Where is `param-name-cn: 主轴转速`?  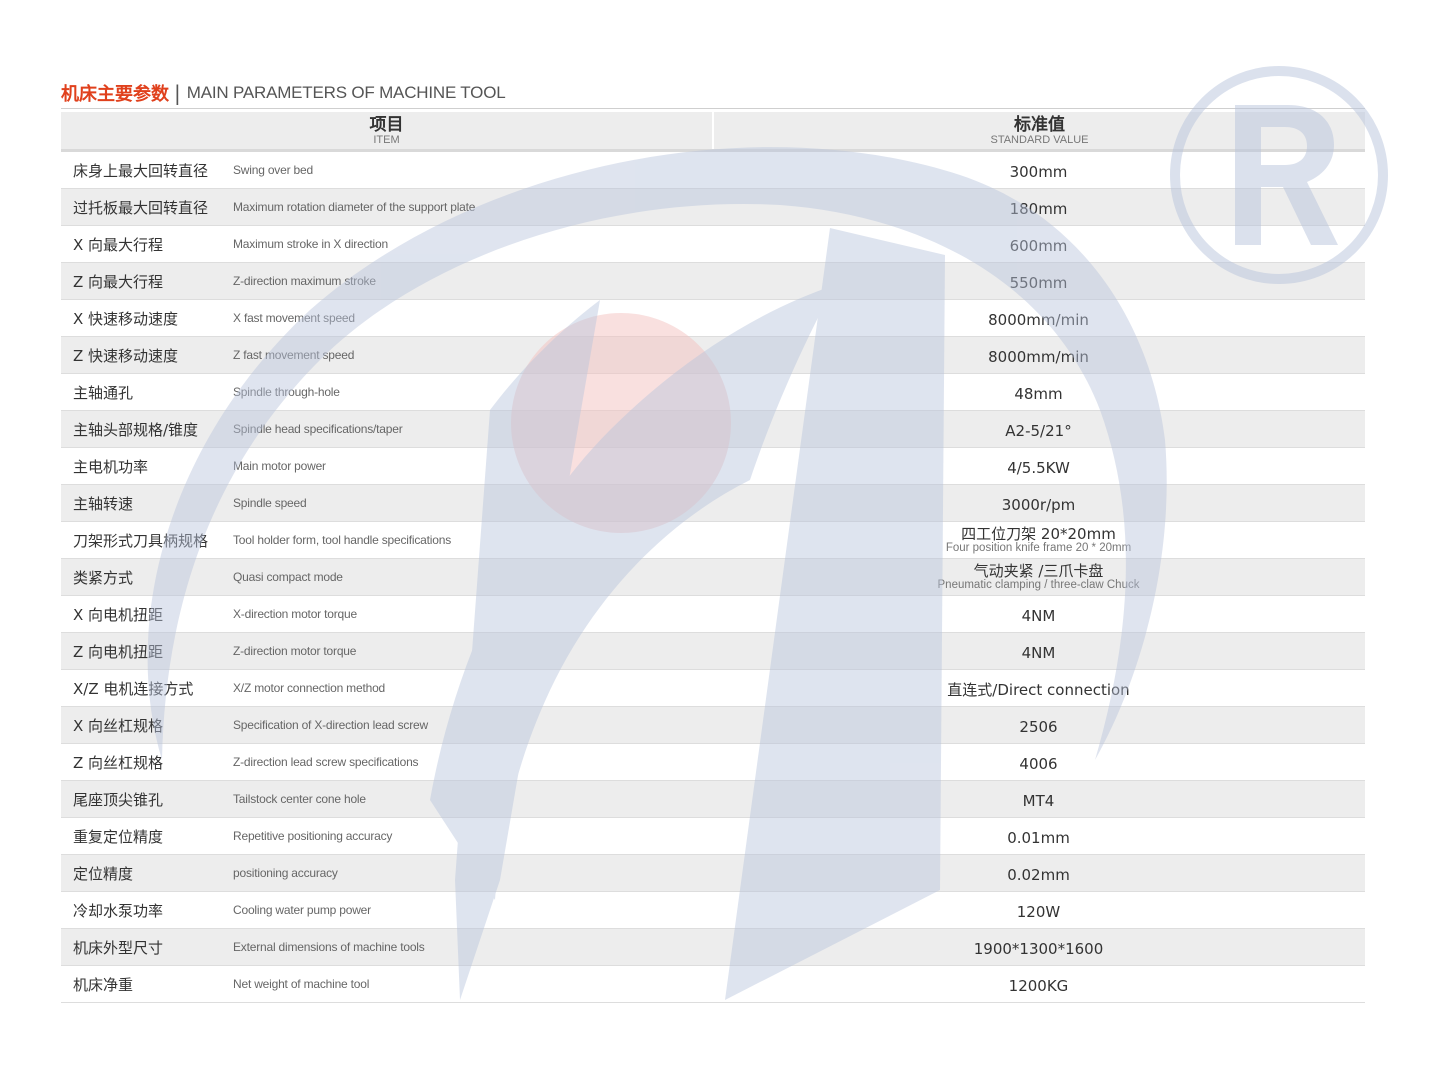
param-name-cn: 主轴转速 is located at coordinates (103, 503).